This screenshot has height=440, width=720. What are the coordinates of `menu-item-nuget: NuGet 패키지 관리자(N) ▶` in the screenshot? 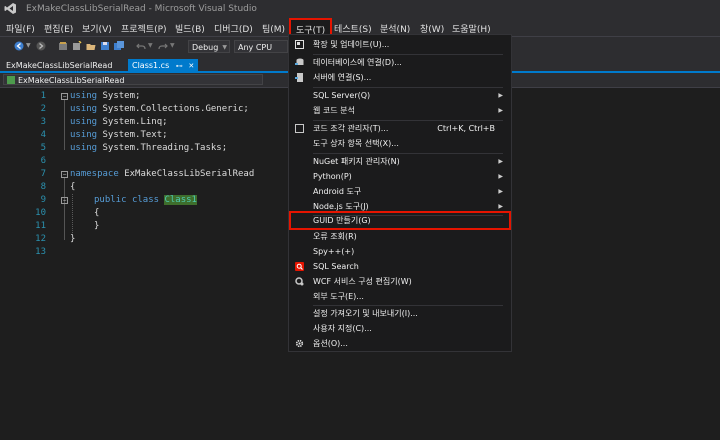 It's located at (399, 161).